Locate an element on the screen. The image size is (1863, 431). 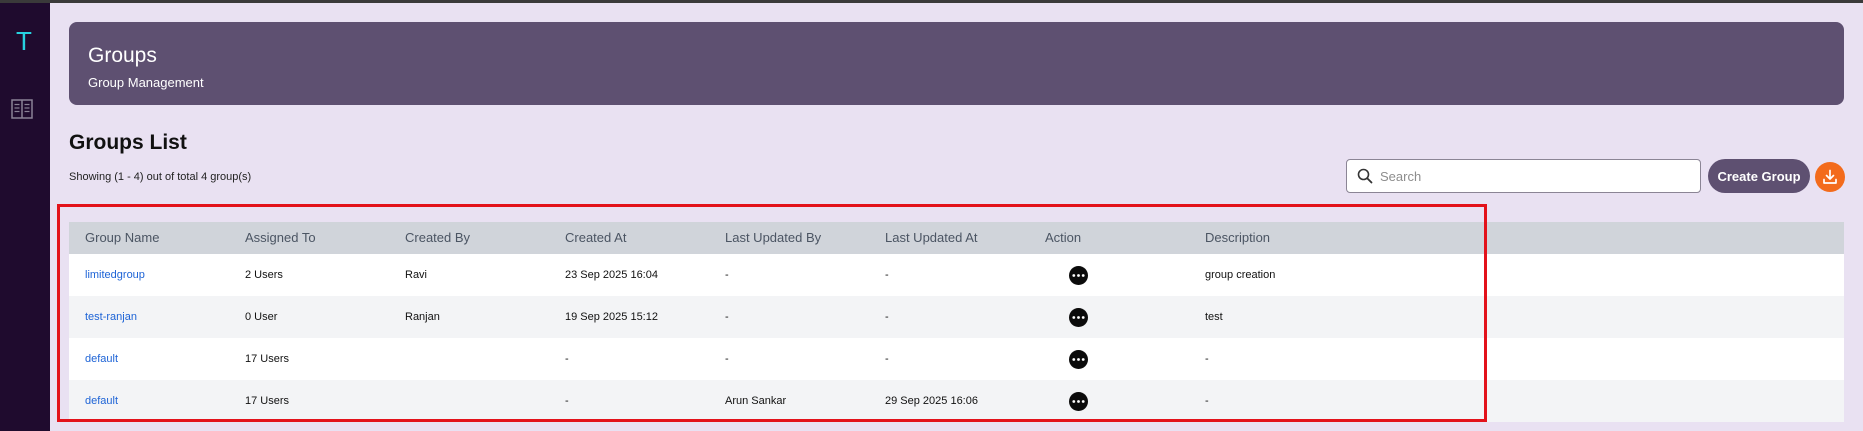
book-icon is located at coordinates (22, 109).